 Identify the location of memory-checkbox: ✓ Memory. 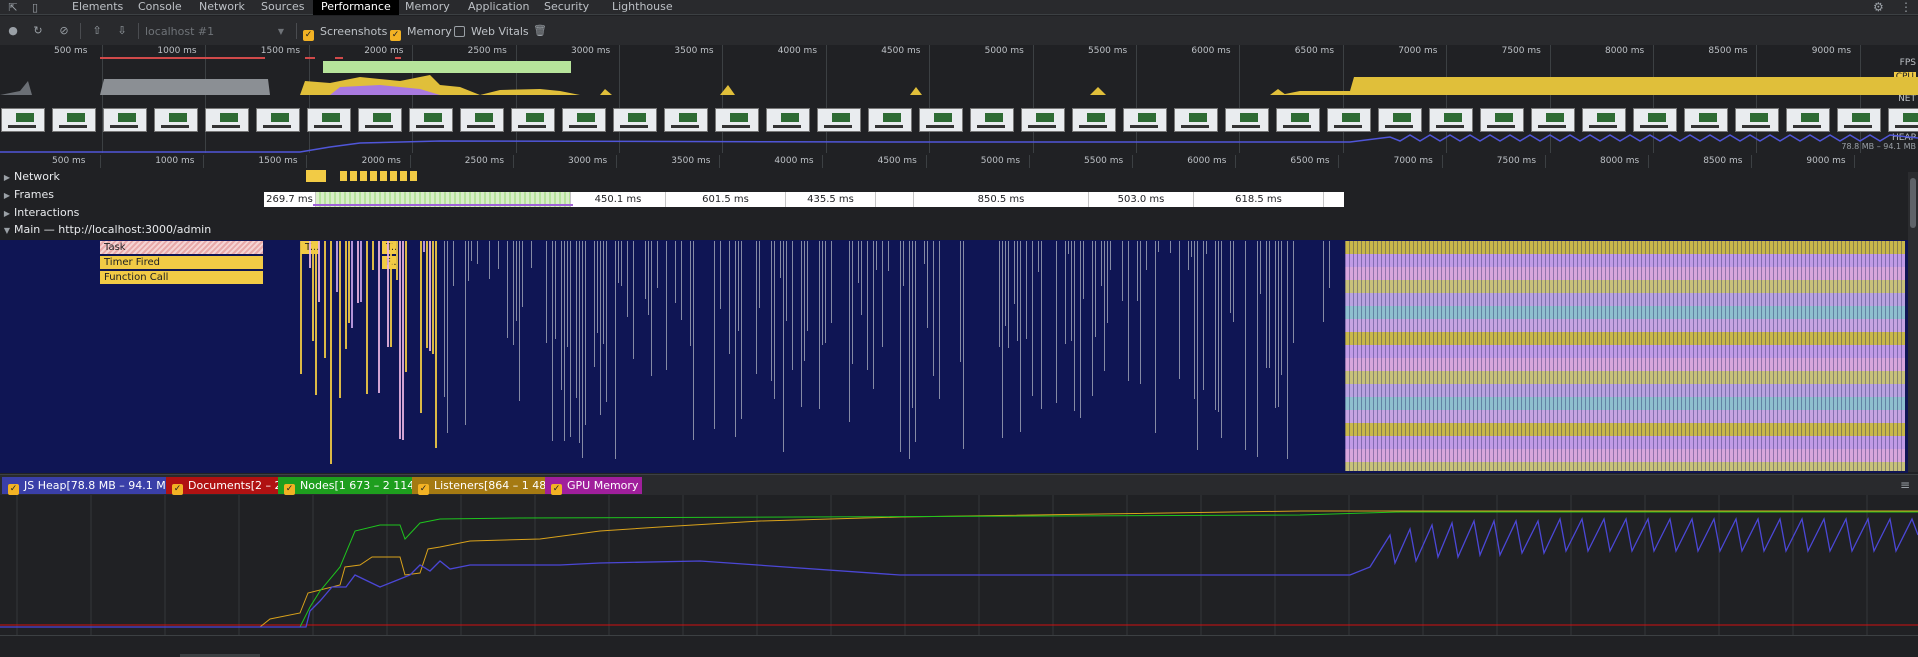
(421, 33).